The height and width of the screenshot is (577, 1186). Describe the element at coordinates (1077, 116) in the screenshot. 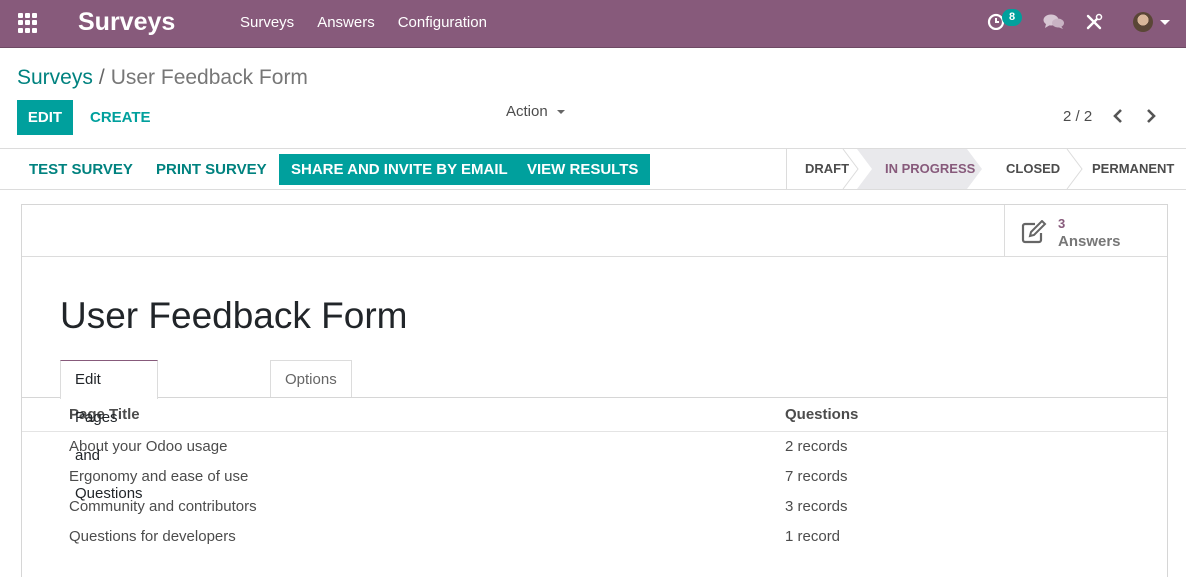

I see `pager-value: 2 / 2` at that location.